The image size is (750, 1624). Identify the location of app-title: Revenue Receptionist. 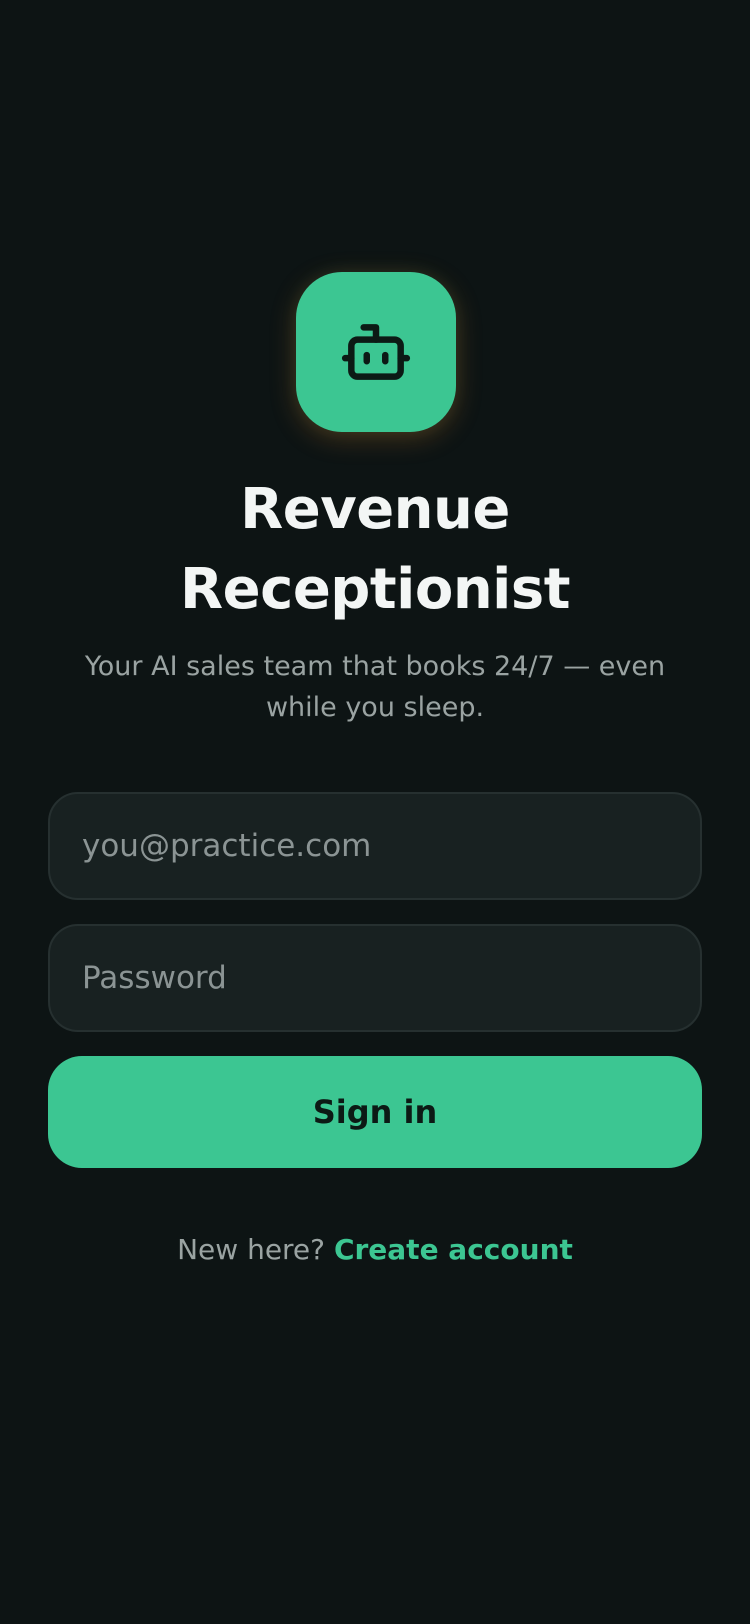
(375, 550).